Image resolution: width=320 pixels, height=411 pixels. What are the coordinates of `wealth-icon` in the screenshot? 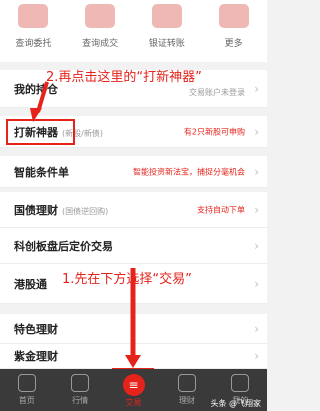 It's located at (186, 383).